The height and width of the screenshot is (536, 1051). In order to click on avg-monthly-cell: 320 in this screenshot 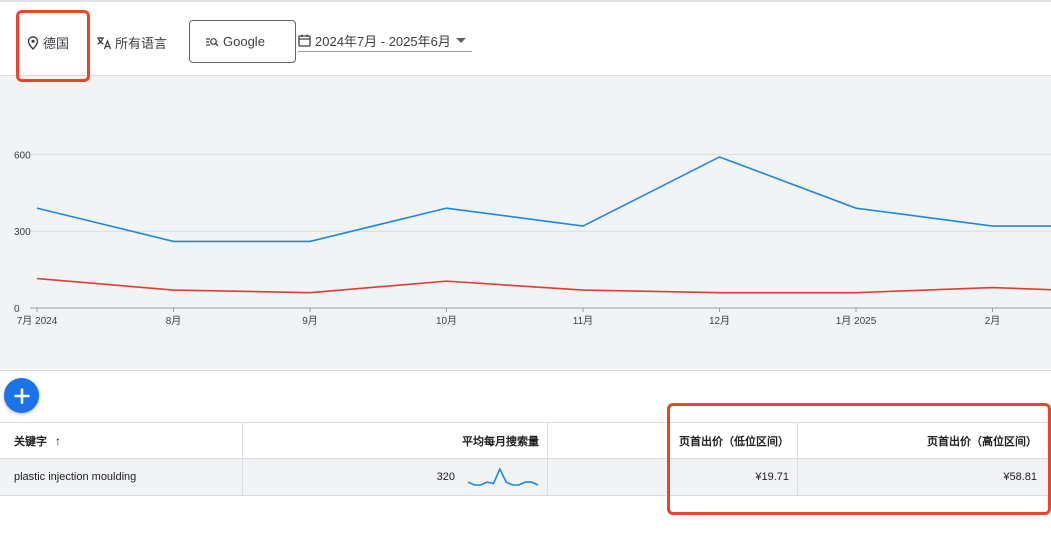, I will do `click(395, 477)`.